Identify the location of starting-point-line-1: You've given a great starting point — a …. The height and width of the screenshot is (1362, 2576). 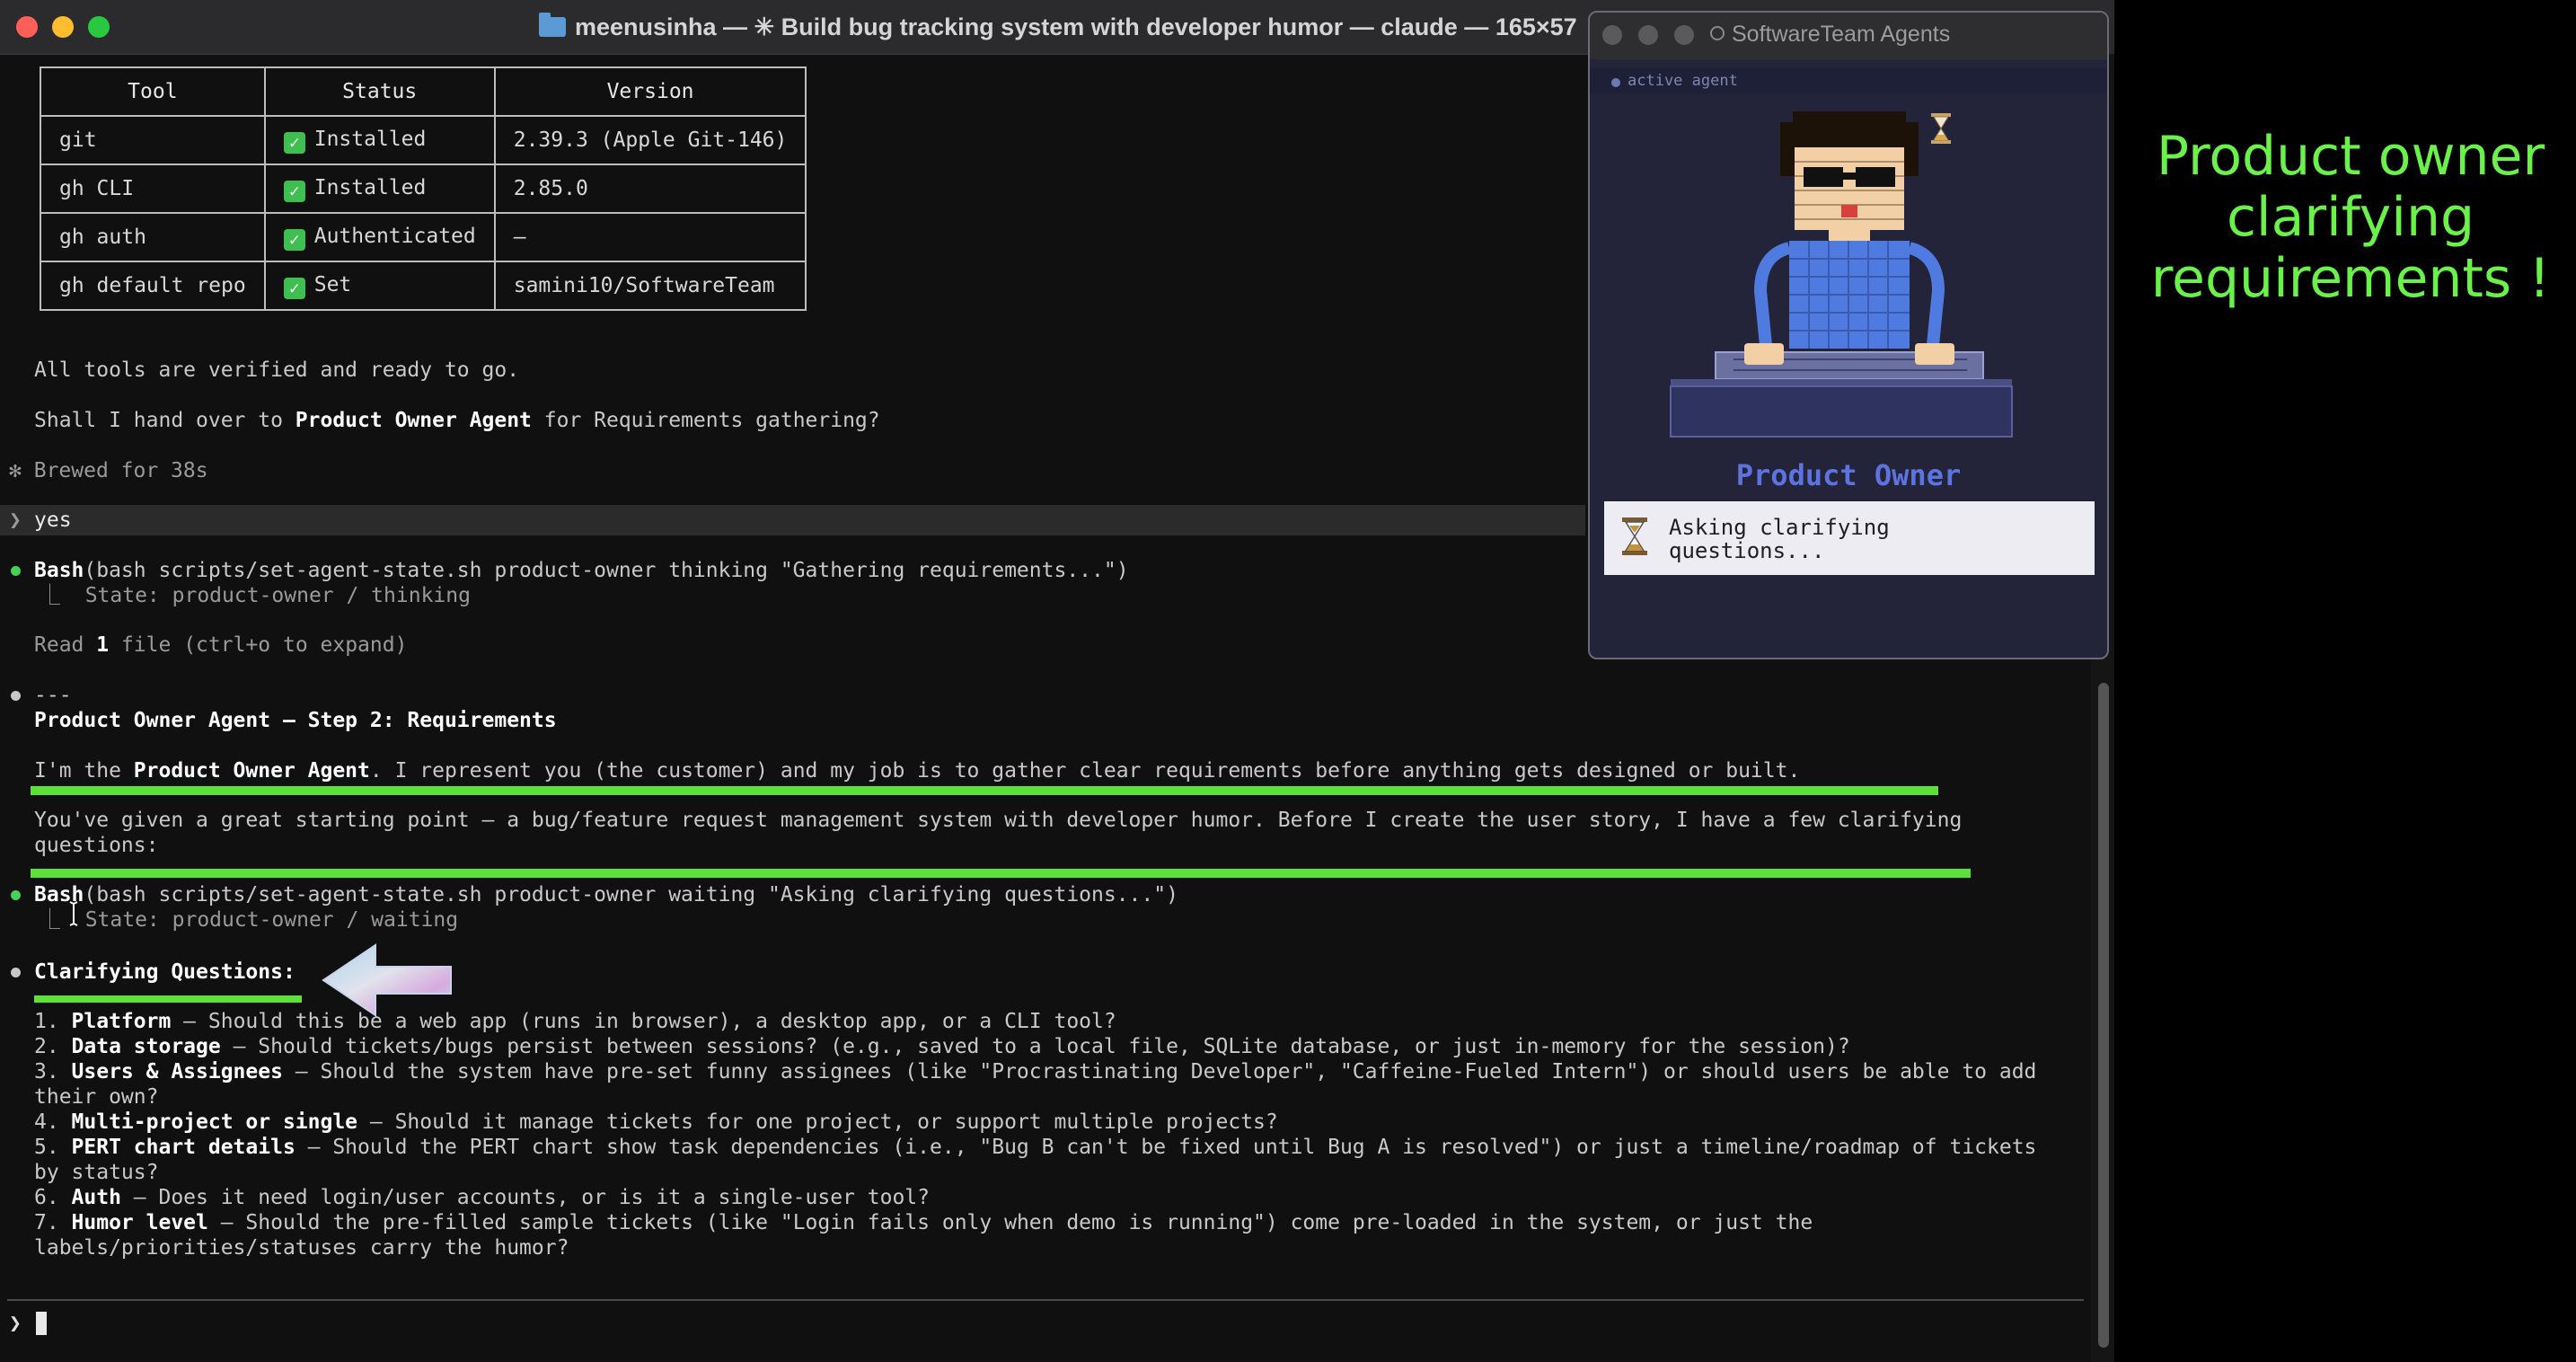
(998, 820).